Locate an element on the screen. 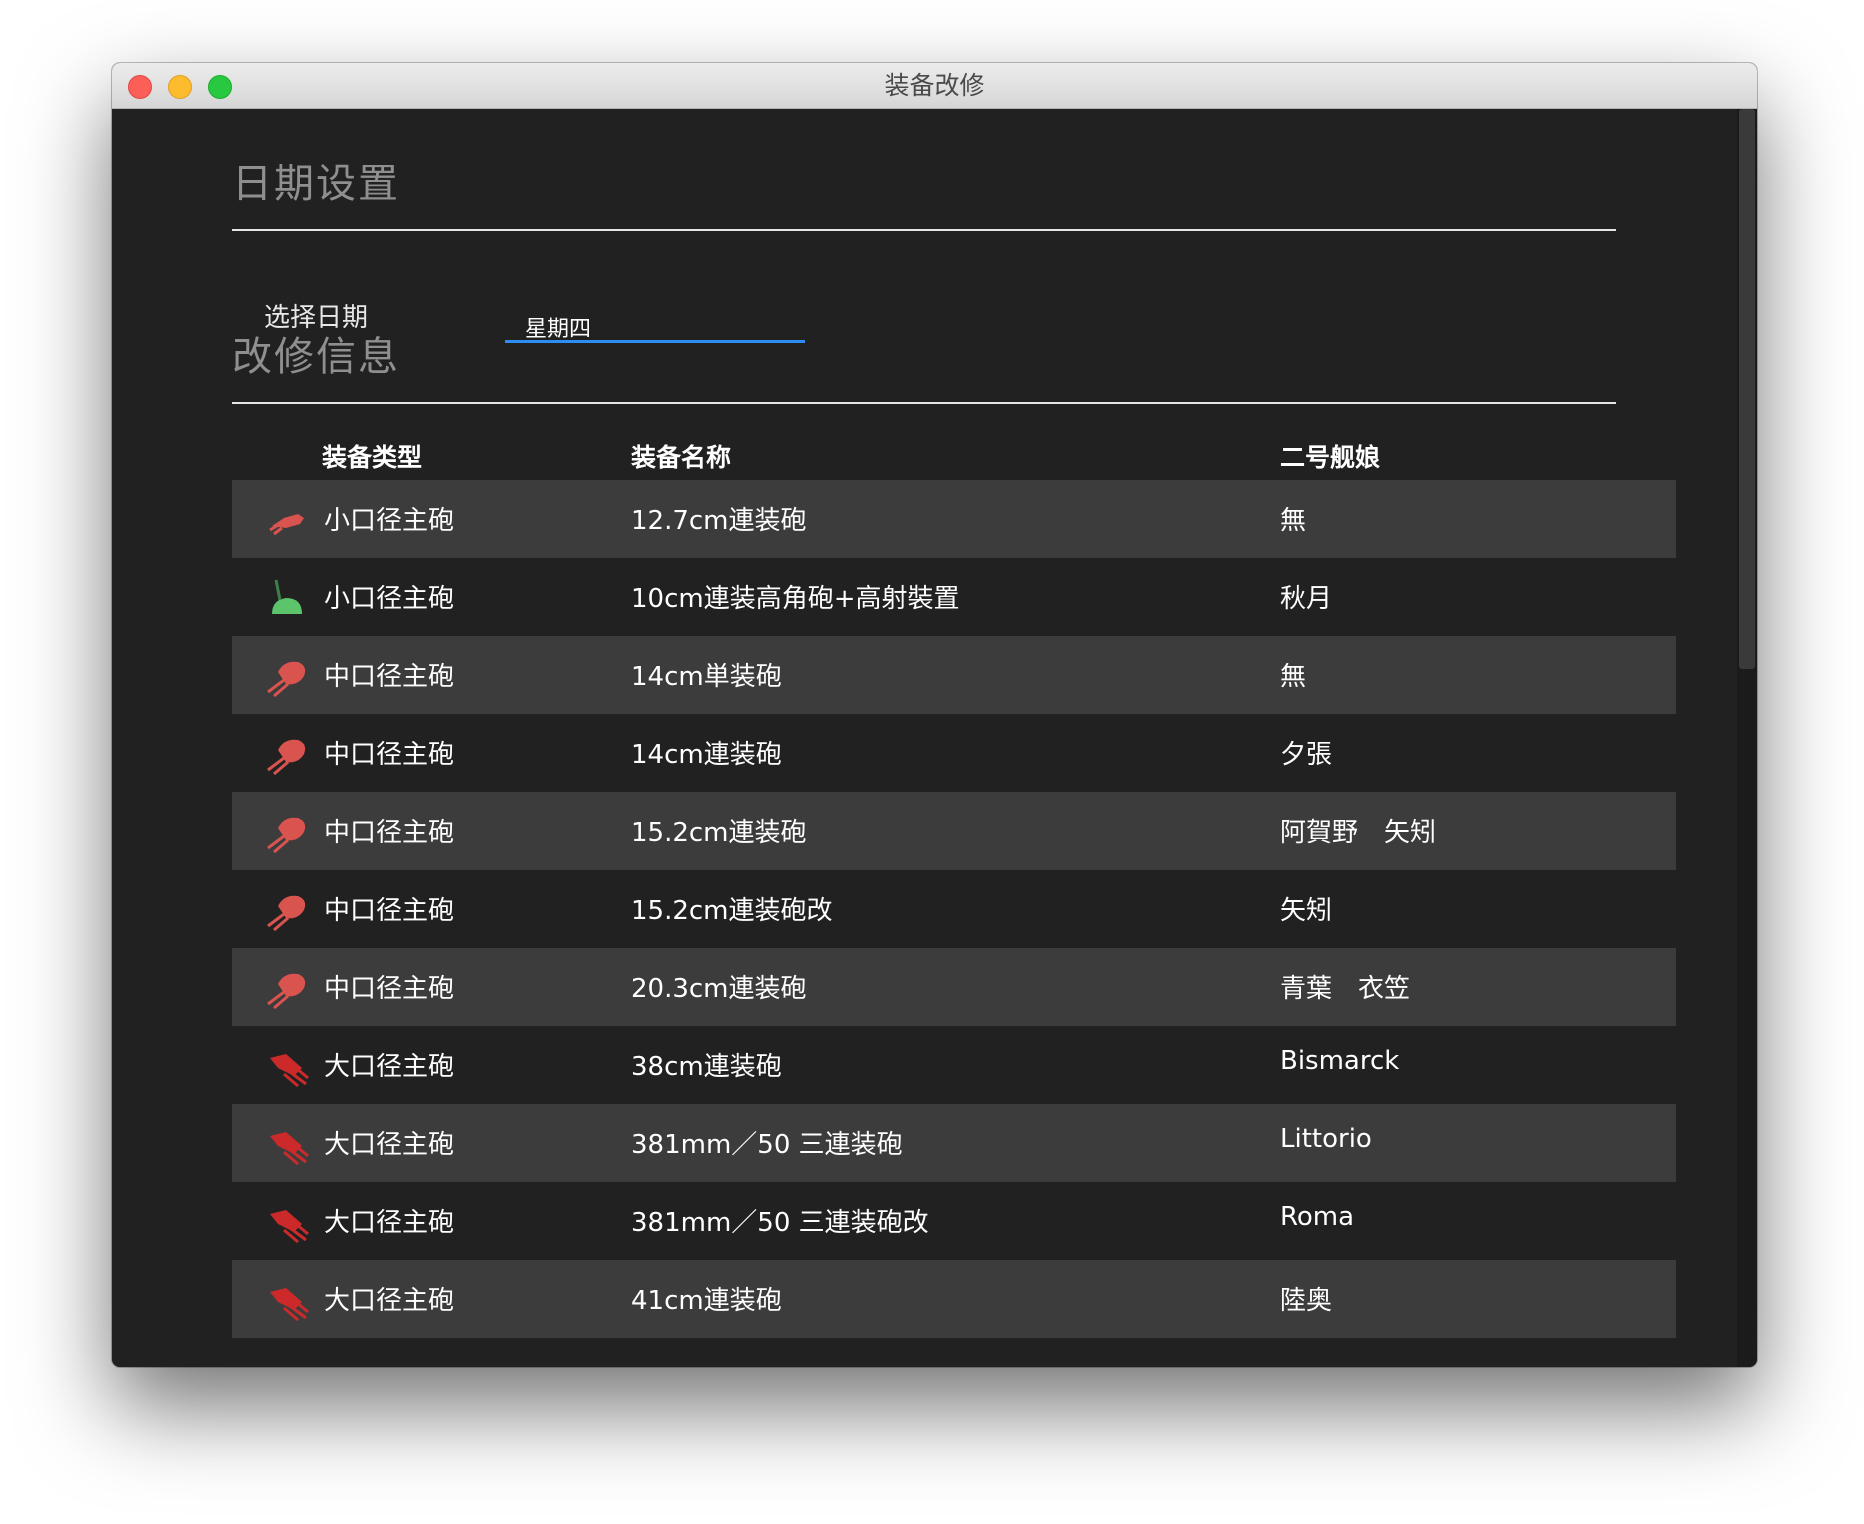 This screenshot has width=1864, height=1524. cell-equipment-name: 381mm／50 三連装砲 is located at coordinates (767, 1145).